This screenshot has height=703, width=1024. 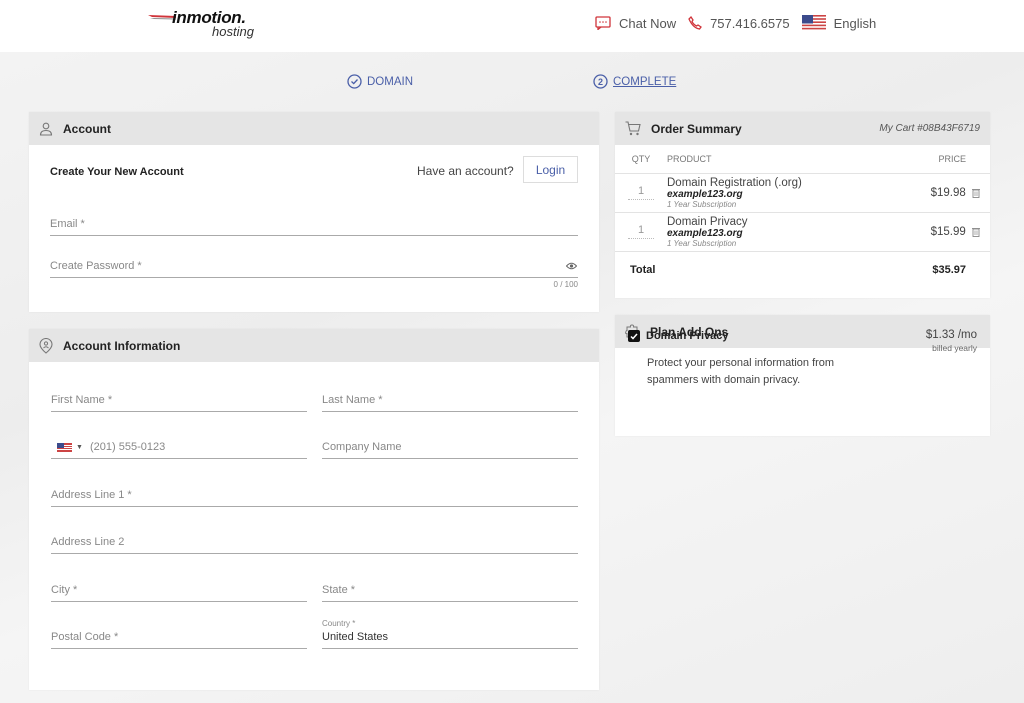 I want to click on login-button: Login, so click(x=550, y=169).